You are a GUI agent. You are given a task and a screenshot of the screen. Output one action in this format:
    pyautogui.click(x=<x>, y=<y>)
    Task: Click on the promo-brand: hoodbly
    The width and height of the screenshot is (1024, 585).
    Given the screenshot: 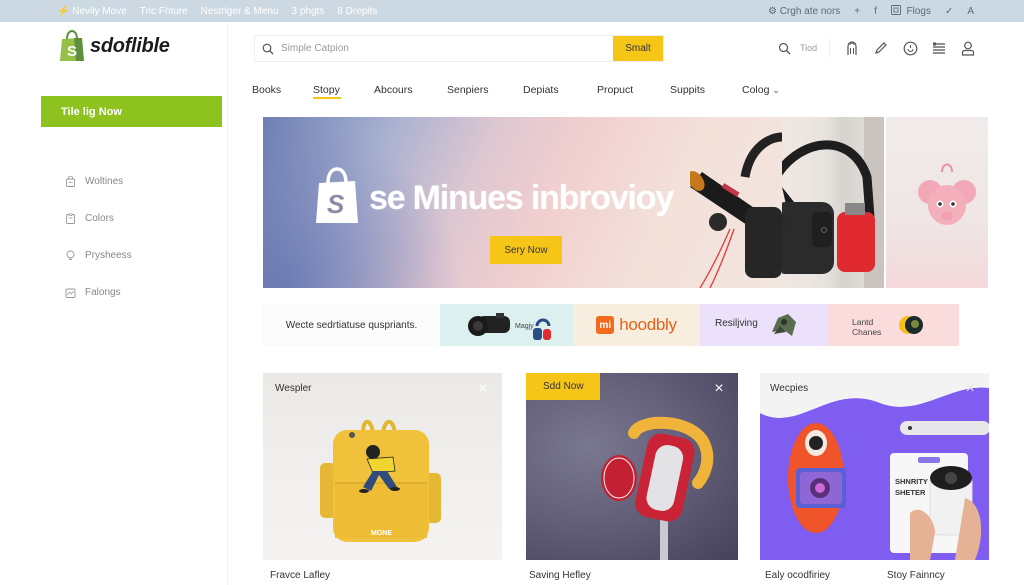 What is the action you would take?
    pyautogui.click(x=648, y=324)
    